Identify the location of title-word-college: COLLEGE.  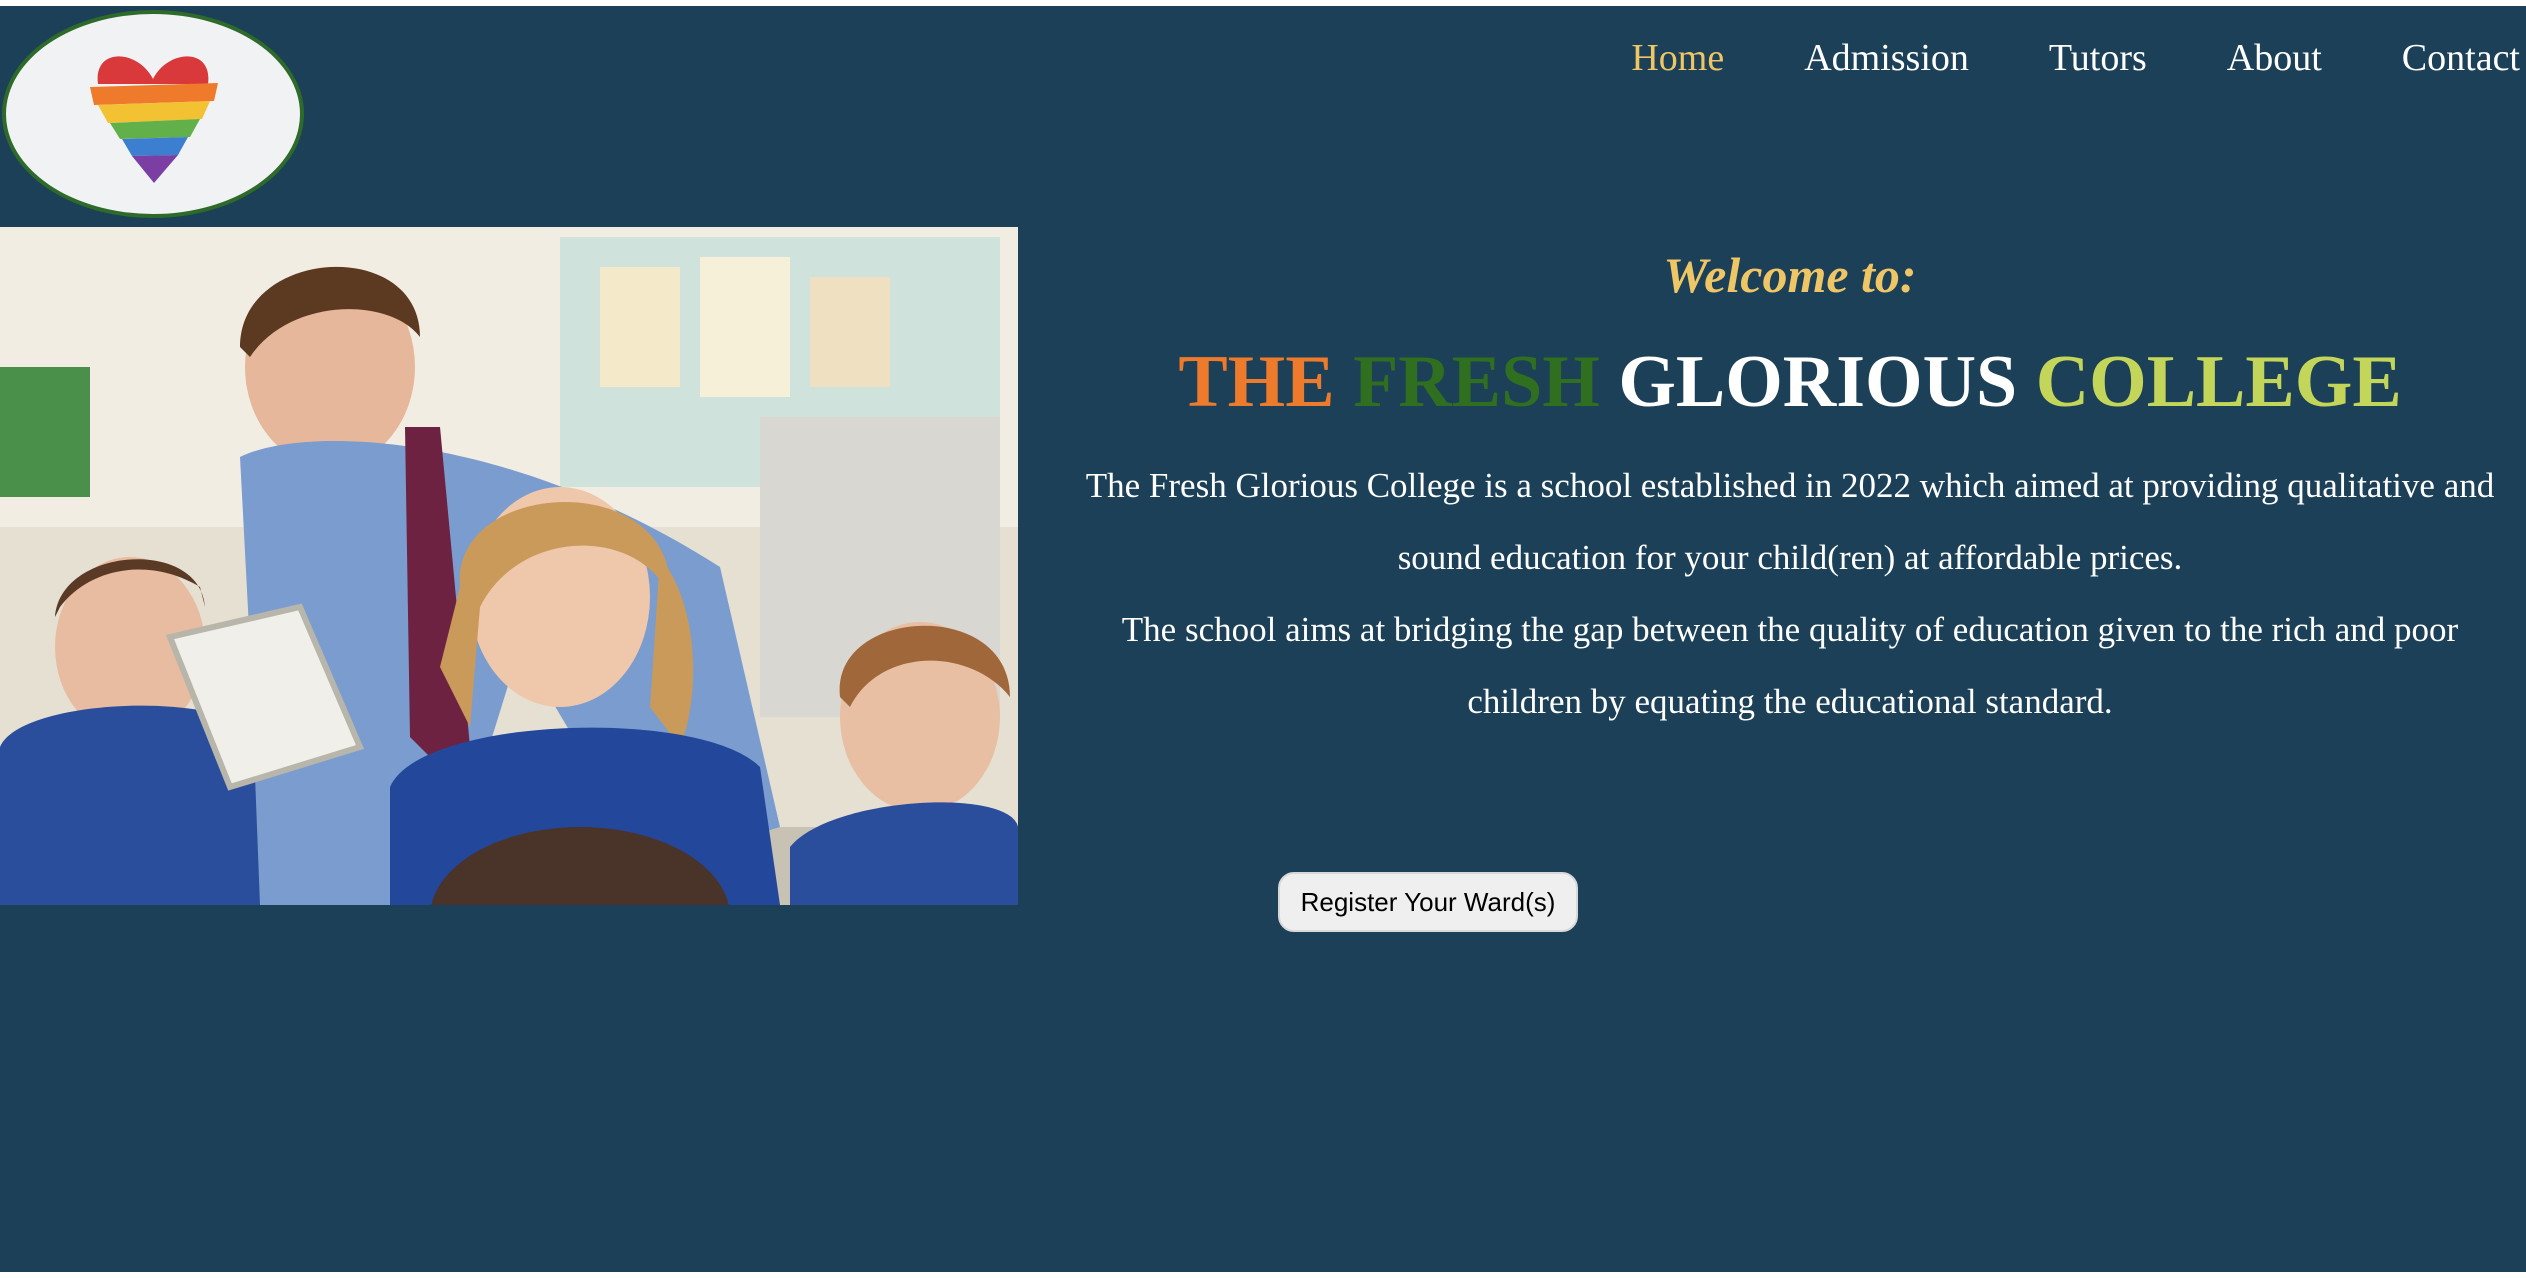
(2218, 382).